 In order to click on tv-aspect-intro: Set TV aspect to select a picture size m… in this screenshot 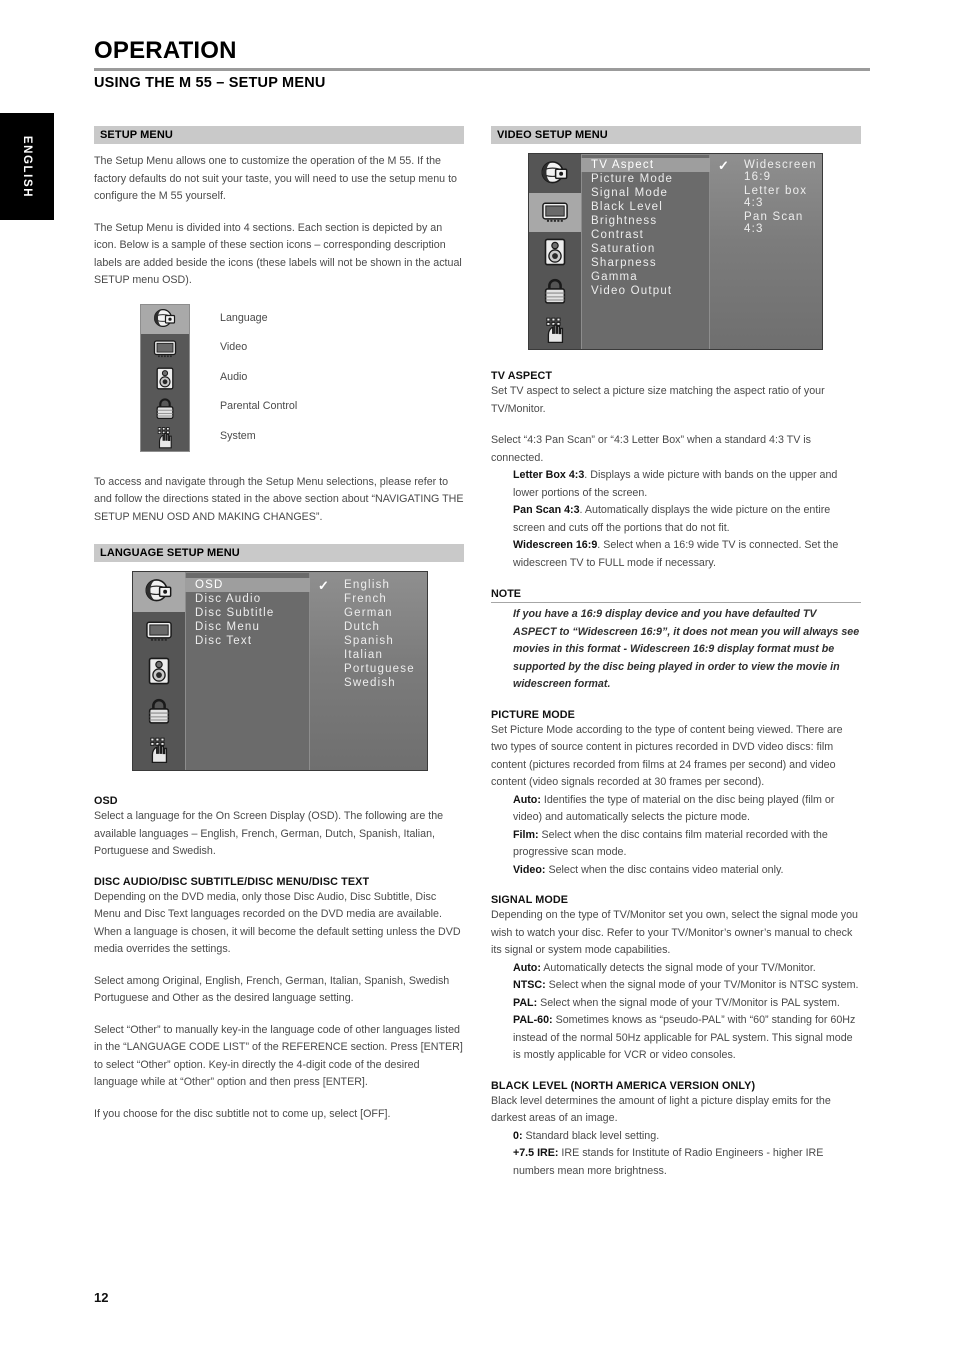, I will do `click(658, 400)`.